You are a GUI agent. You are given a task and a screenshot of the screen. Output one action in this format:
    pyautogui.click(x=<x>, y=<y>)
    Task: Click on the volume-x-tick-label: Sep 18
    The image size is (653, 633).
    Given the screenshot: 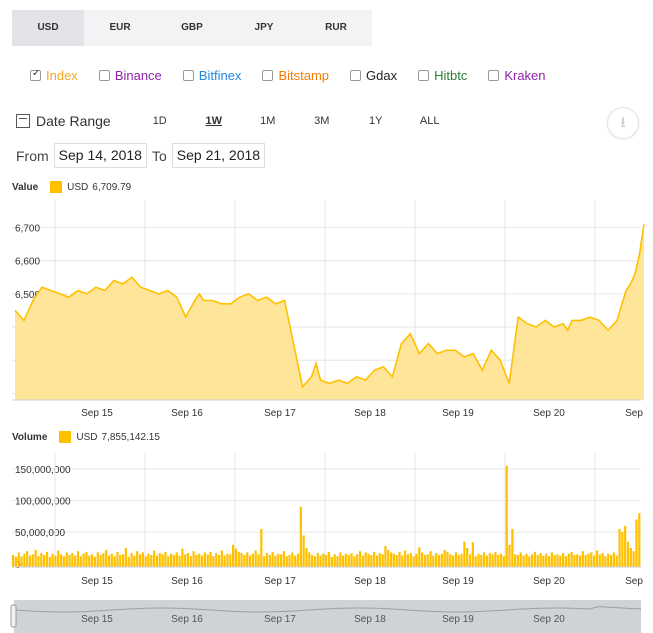 What is the action you would take?
    pyautogui.click(x=370, y=581)
    